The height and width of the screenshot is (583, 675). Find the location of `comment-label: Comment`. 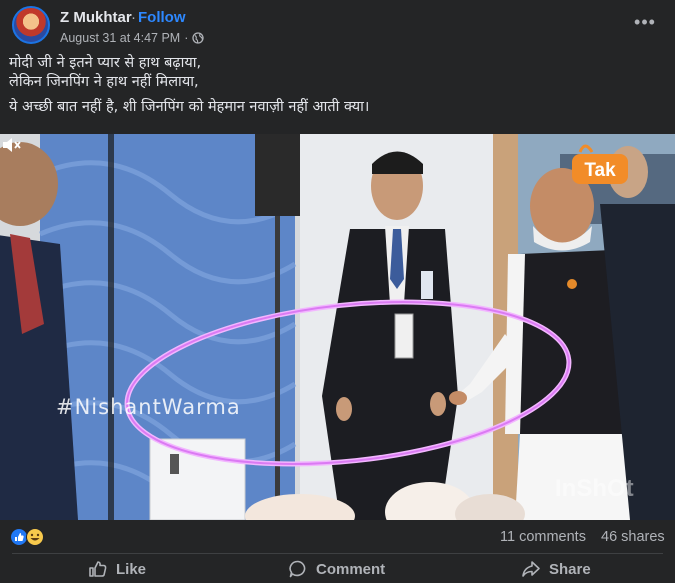

comment-label: Comment is located at coordinates (351, 569).